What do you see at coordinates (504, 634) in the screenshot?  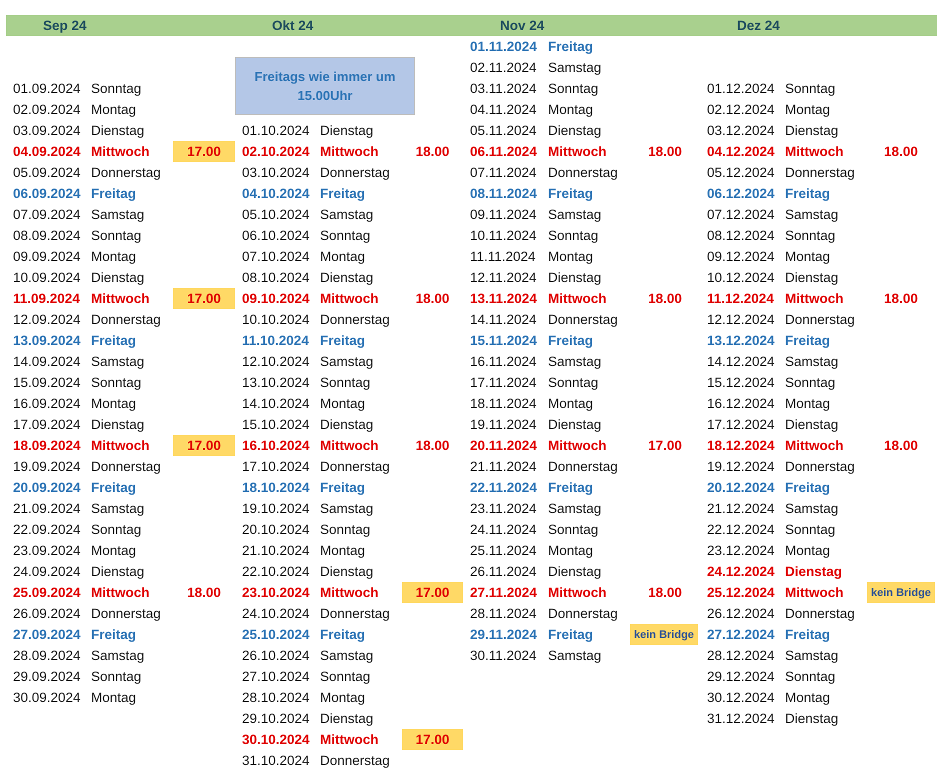 I see `date-cell-text: 29.11.2024` at bounding box center [504, 634].